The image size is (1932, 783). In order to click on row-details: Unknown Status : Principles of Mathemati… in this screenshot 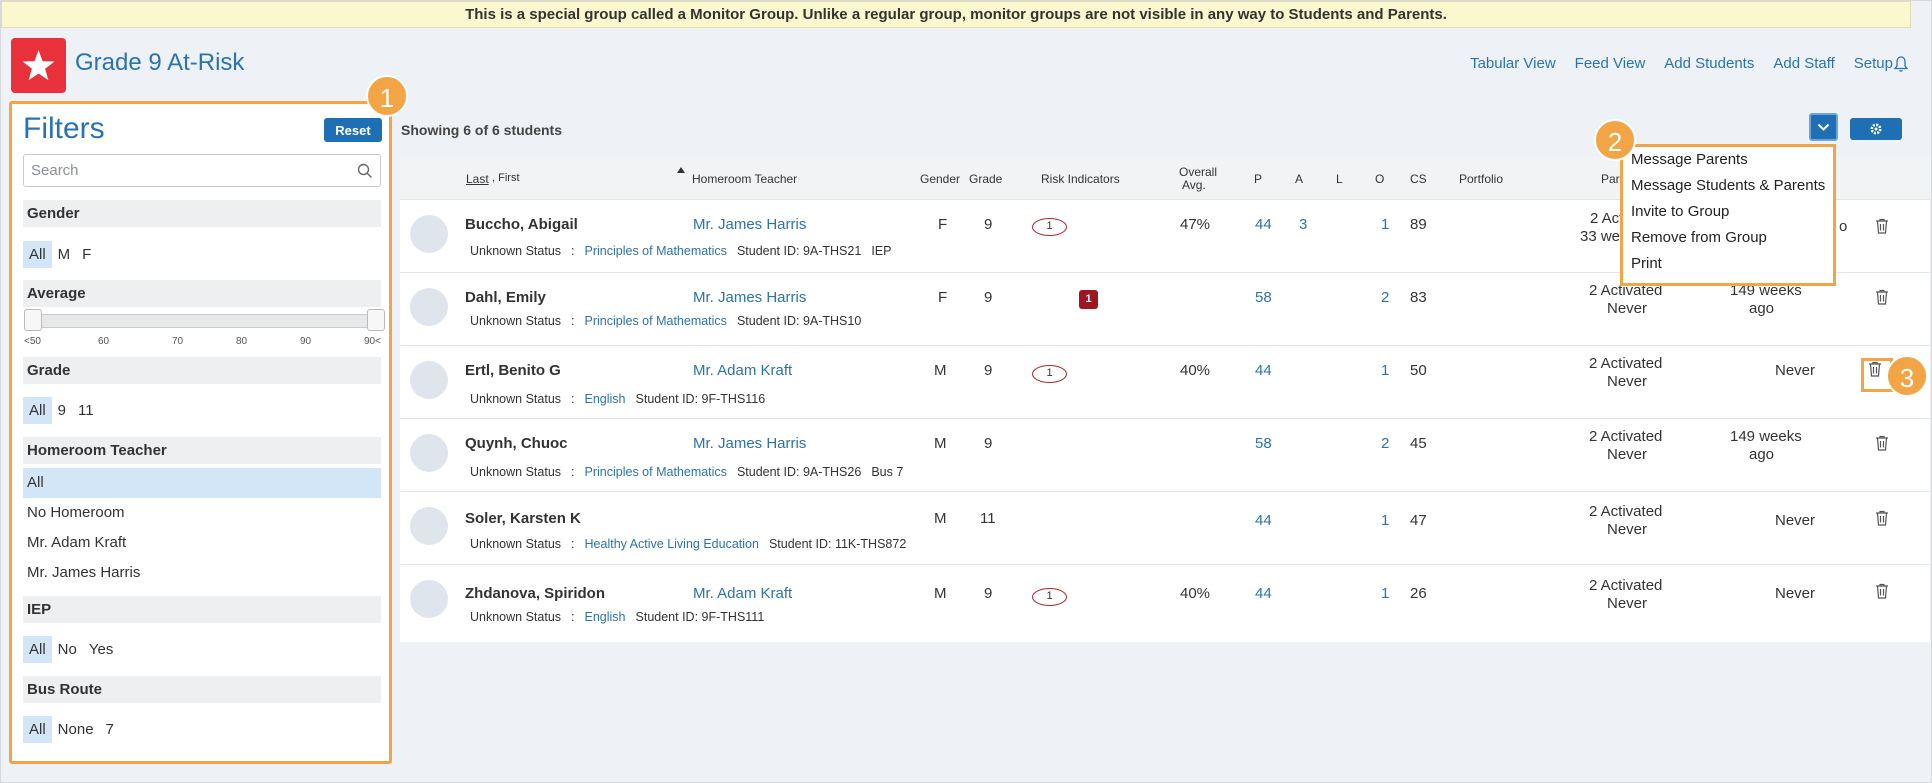, I will do `click(680, 251)`.